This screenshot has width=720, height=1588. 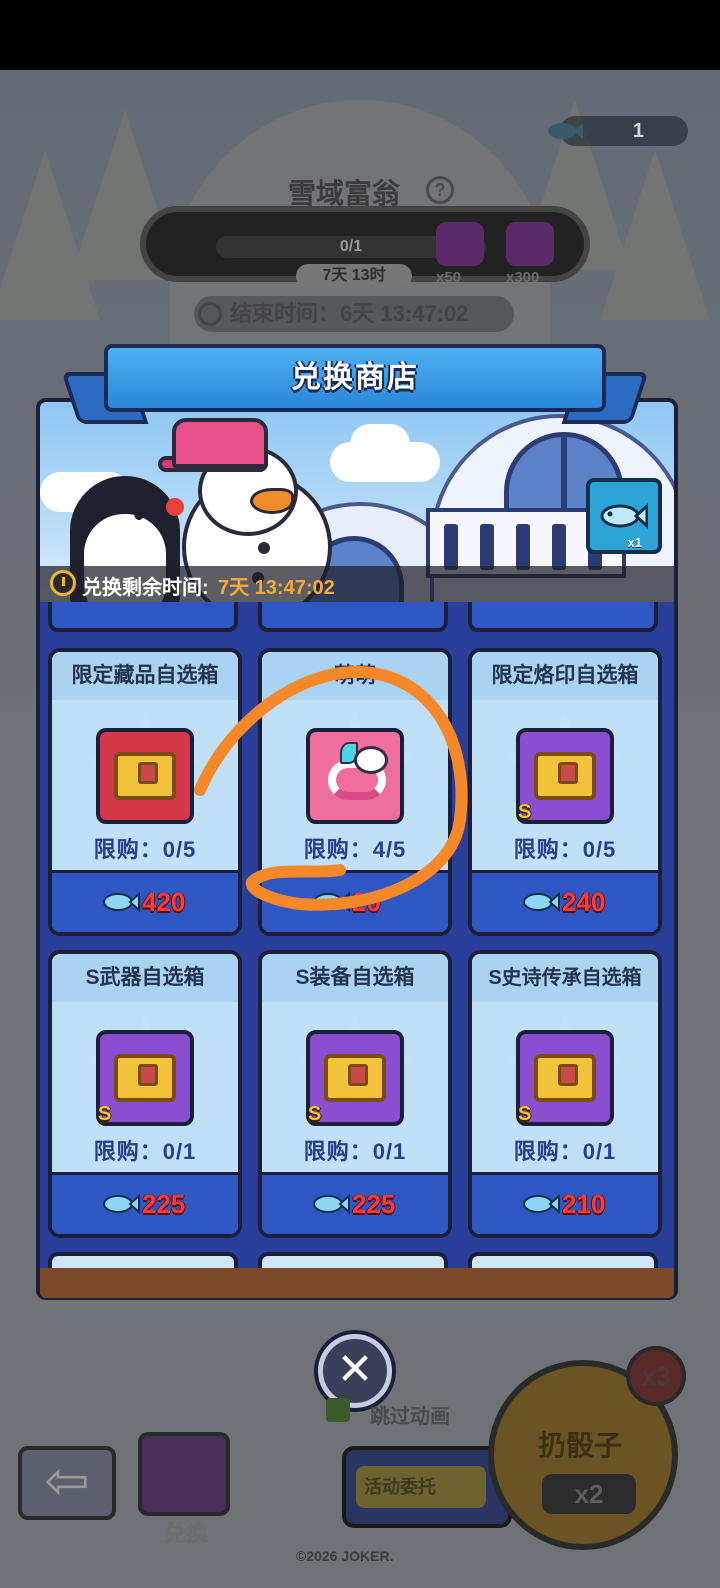 I want to click on shop-item-card: 萌萌 限购：4/5 20, so click(x=355, y=792).